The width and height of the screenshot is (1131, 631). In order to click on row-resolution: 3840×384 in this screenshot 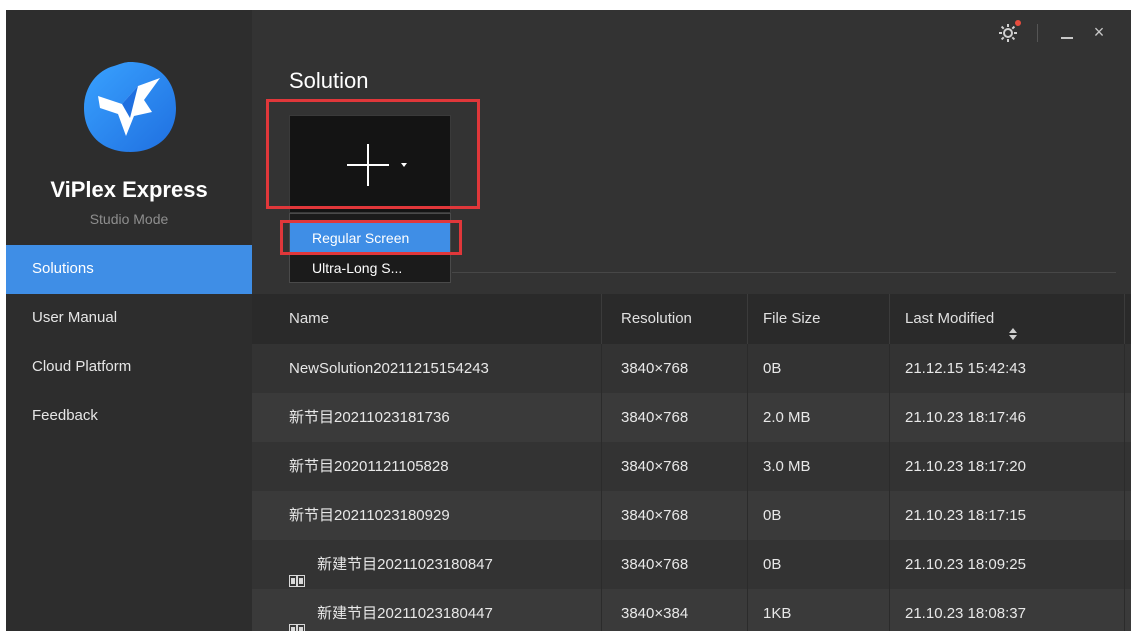, I will do `click(655, 613)`.